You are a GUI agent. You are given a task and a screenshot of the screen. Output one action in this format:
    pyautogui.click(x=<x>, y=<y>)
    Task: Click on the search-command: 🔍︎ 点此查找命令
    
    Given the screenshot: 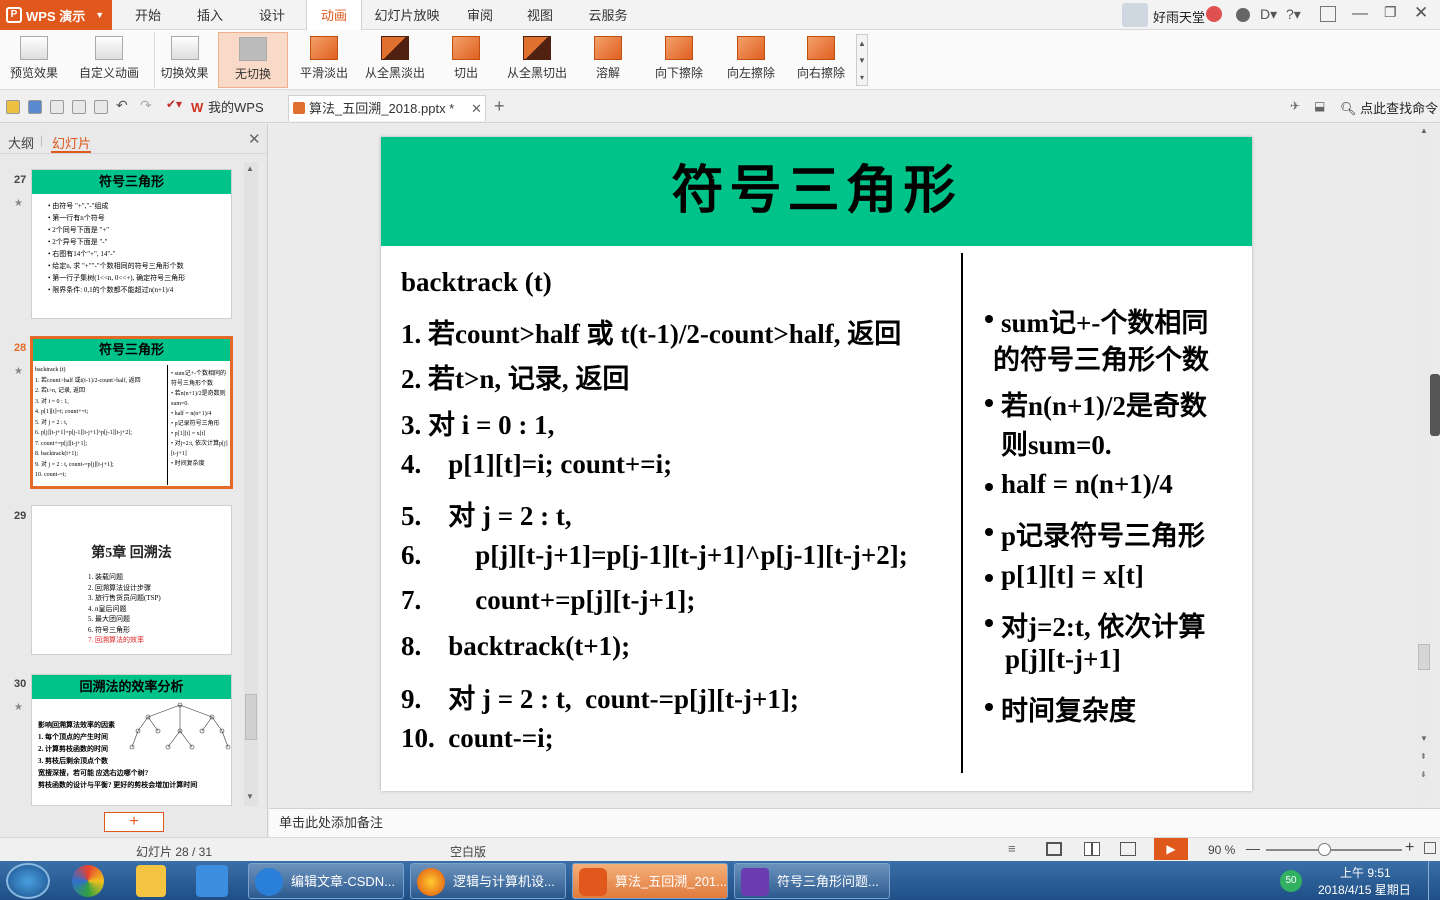 What is the action you would take?
    pyautogui.click(x=1389, y=107)
    